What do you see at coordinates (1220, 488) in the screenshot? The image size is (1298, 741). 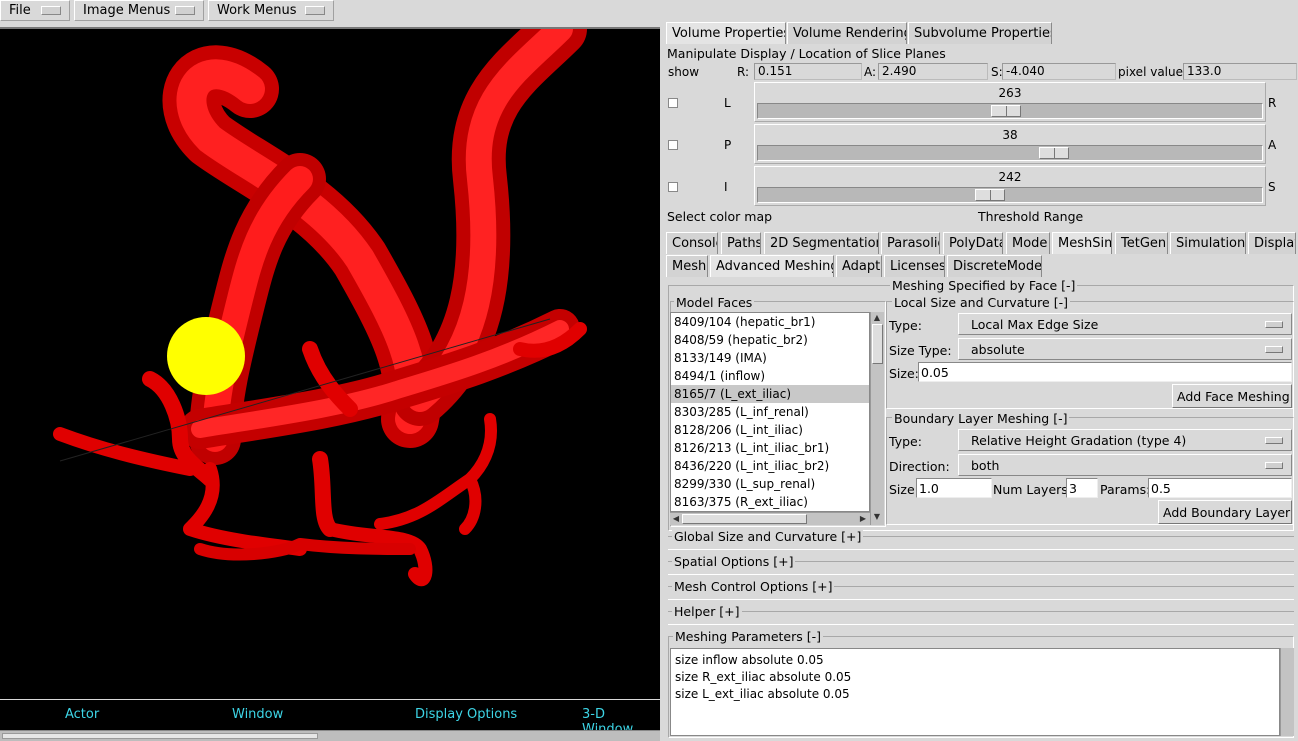 I see `params-input: 0.5` at bounding box center [1220, 488].